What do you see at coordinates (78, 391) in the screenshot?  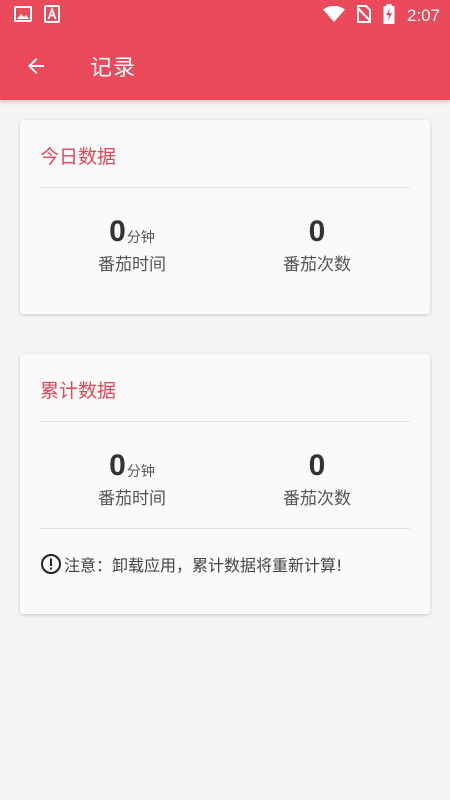 I see `total-card-title: 累计数据` at bounding box center [78, 391].